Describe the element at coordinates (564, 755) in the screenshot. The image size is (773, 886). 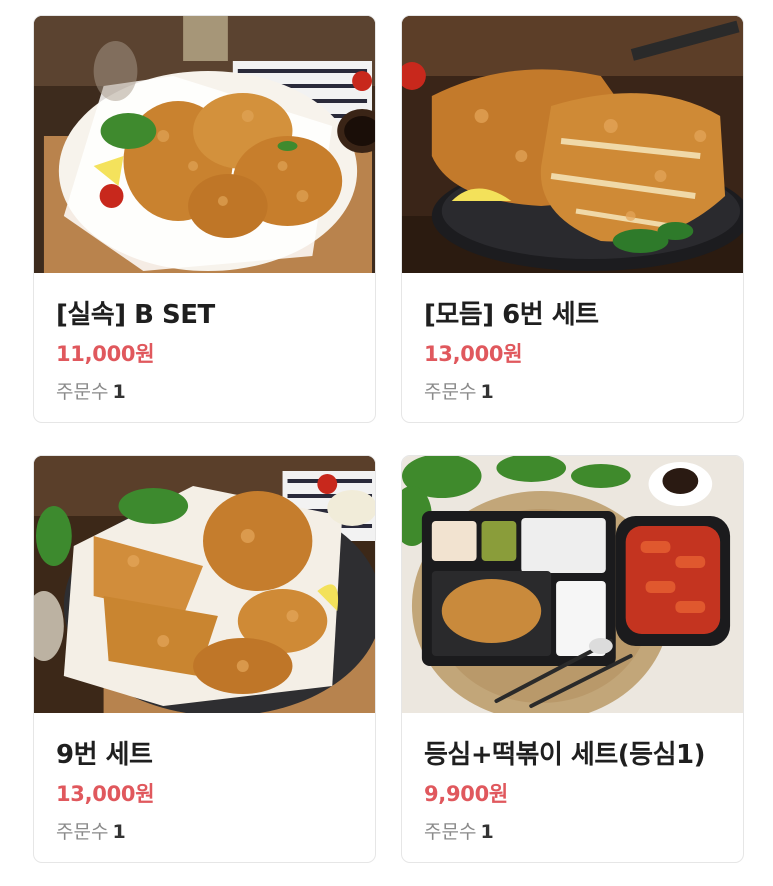
I see `menu-item-title: 등심+떡볶이 세트(등심1)` at that location.